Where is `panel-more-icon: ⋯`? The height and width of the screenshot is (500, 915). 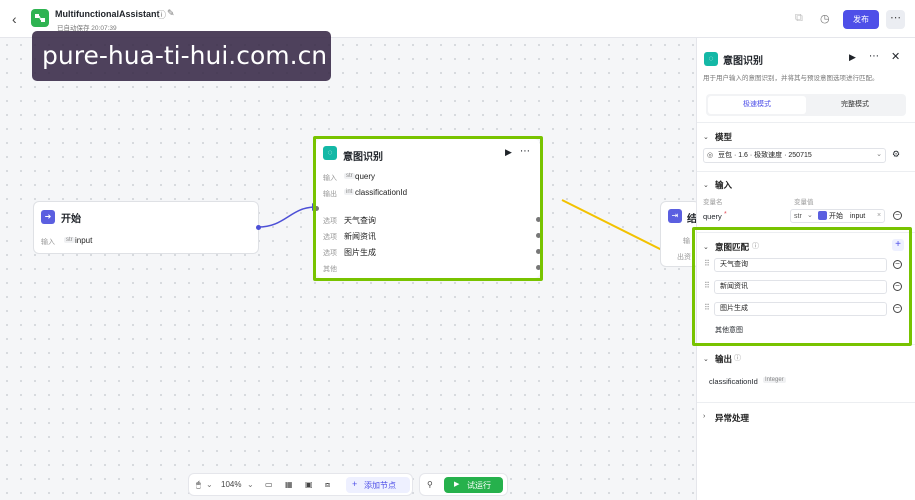 panel-more-icon: ⋯ is located at coordinates (874, 56).